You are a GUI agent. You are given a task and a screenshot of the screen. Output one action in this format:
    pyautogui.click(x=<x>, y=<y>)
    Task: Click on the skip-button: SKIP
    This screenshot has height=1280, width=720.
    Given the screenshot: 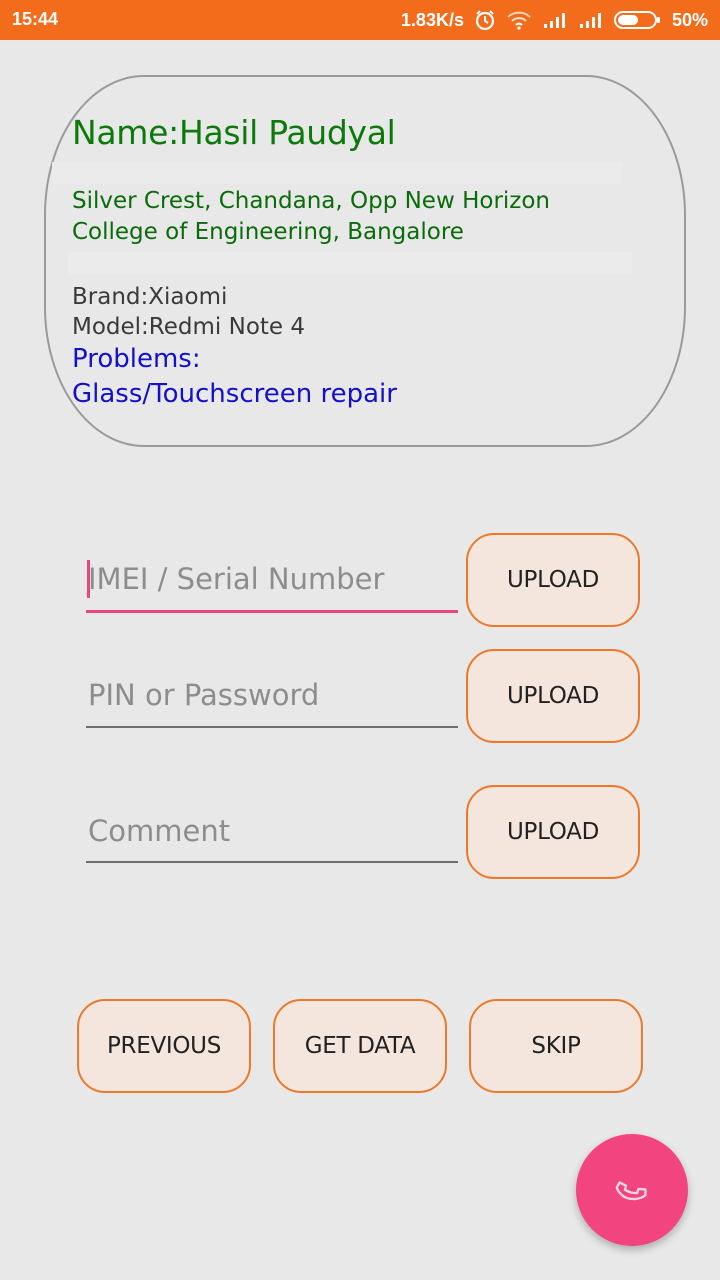 What is the action you would take?
    pyautogui.click(x=556, y=1046)
    